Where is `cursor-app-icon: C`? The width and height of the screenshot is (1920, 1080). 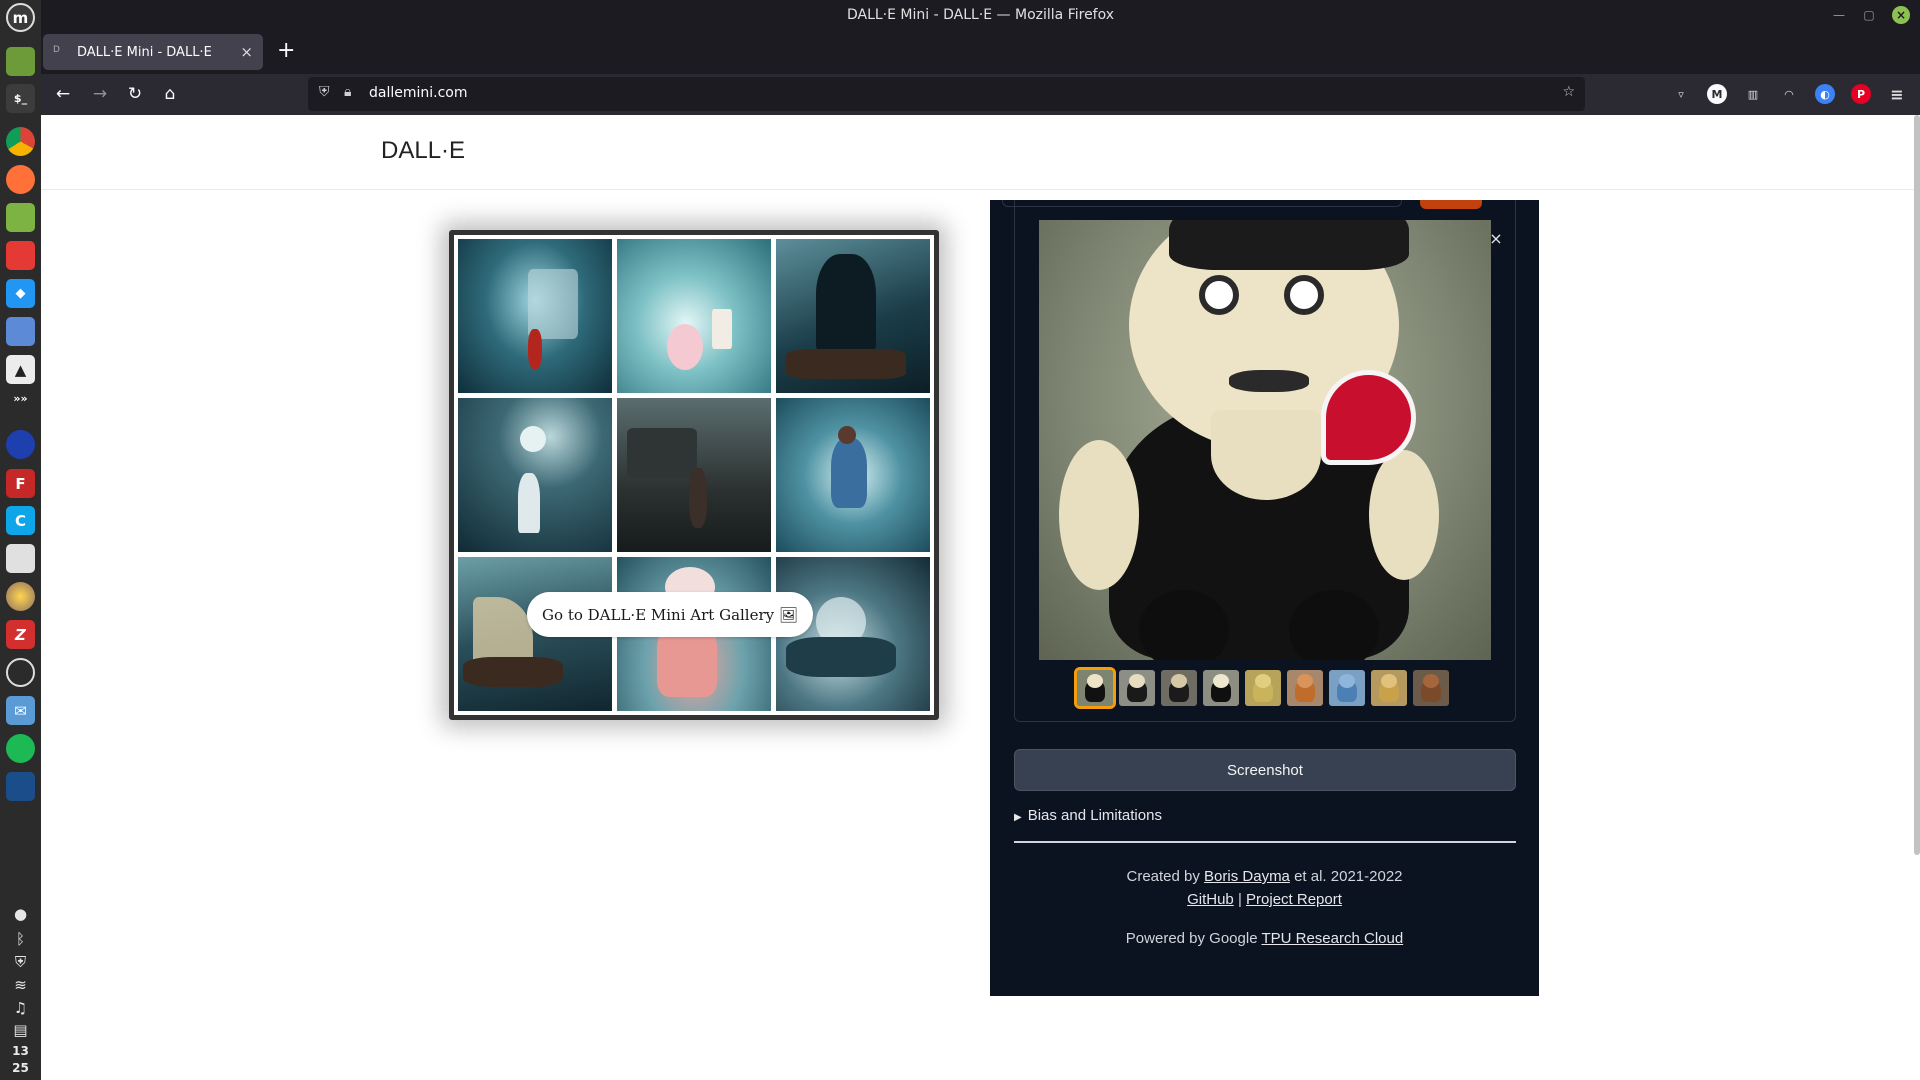
cursor-app-icon: C is located at coordinates (20, 520).